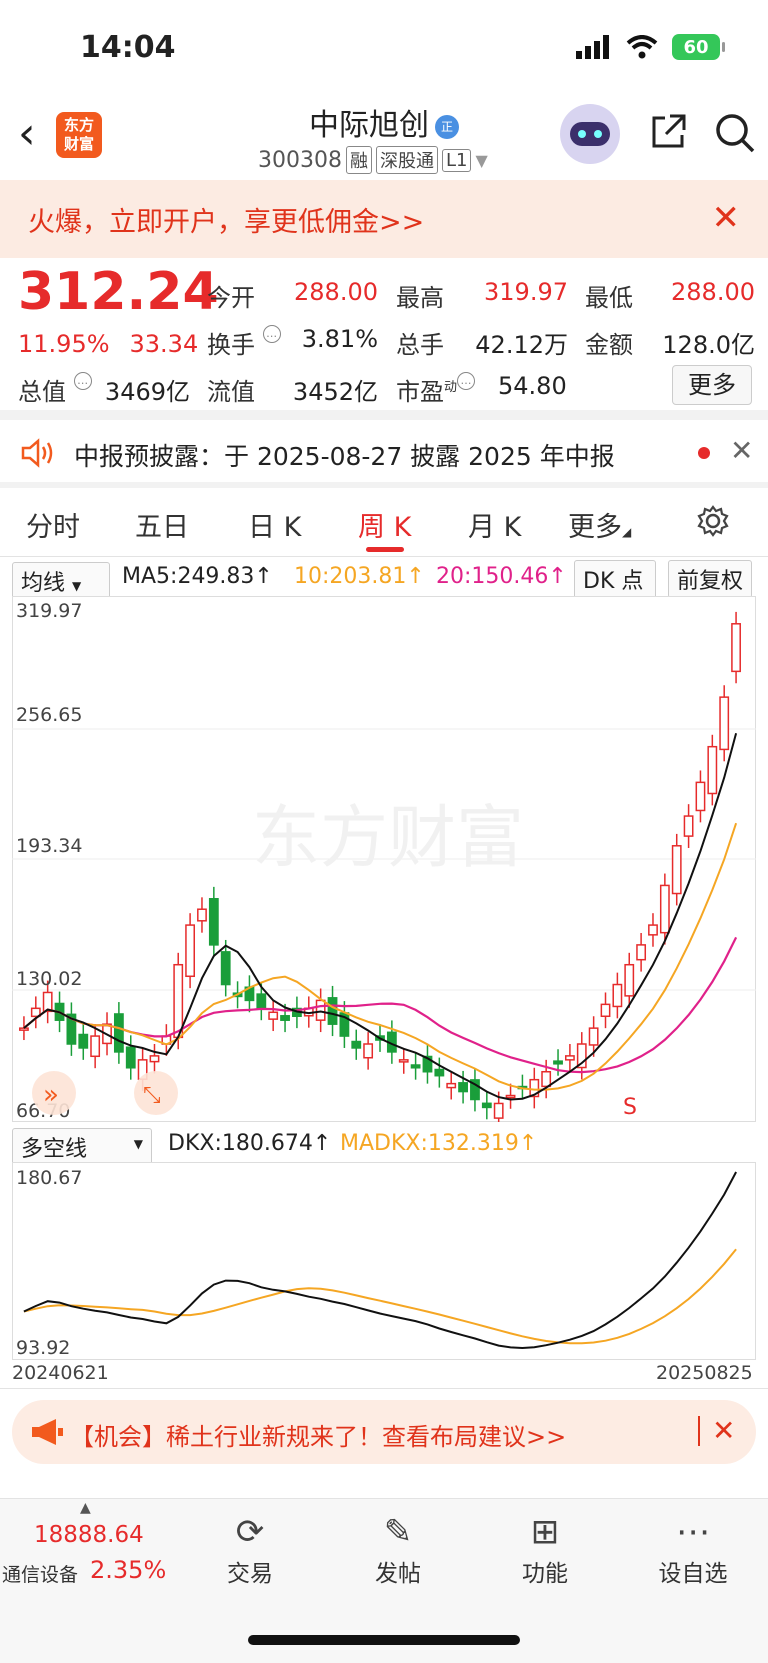 This screenshot has height=1663, width=768. What do you see at coordinates (128, 47) in the screenshot?
I see `status-time: 14:04` at bounding box center [128, 47].